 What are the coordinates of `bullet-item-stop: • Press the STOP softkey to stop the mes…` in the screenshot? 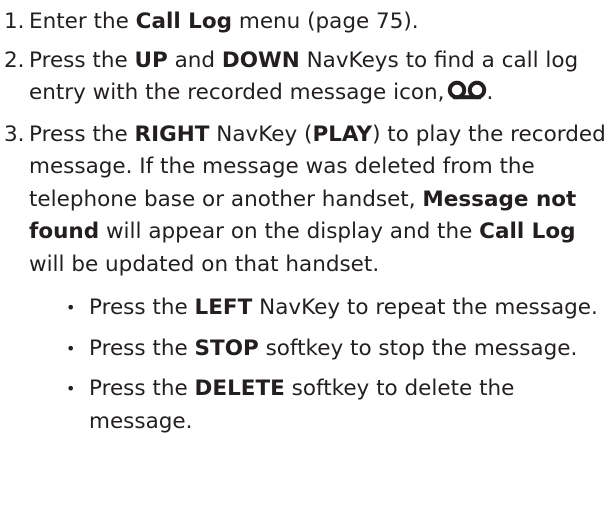 It's located at (320, 349).